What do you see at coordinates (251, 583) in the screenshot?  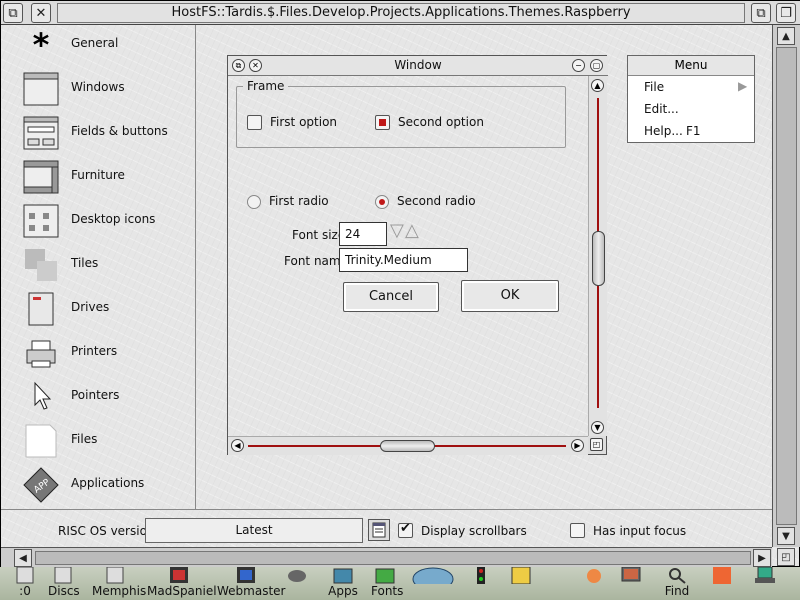 I see `iconbar-item-webmaster: Webmaster` at bounding box center [251, 583].